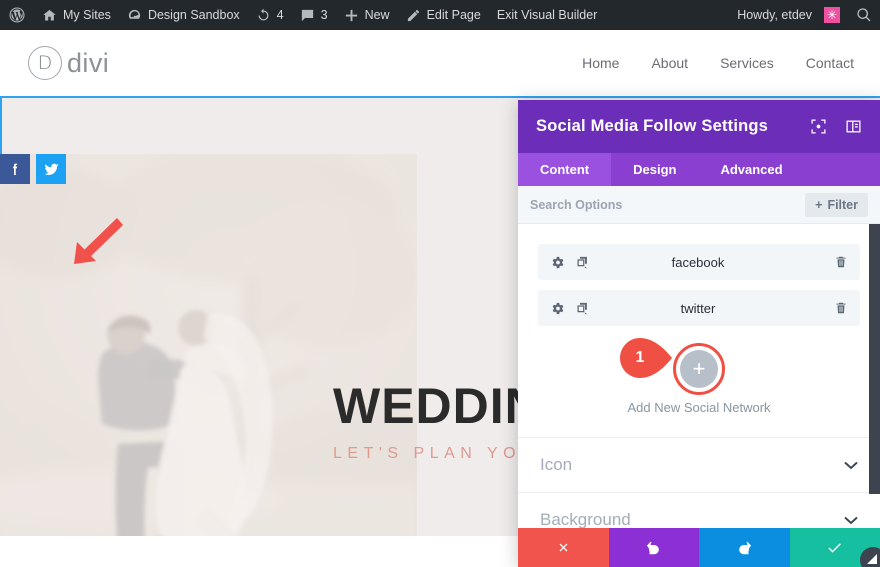 The image size is (880, 567). I want to click on facebook-icon, so click(15, 169).